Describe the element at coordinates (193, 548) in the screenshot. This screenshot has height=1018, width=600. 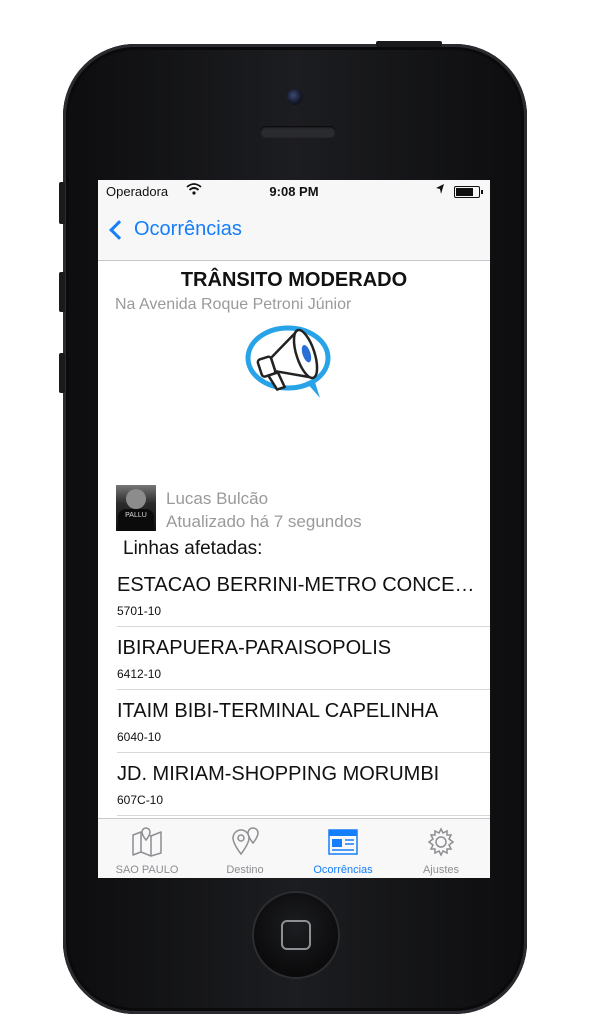
I see `affected-lines-heading: Linhas afetadas:` at that location.